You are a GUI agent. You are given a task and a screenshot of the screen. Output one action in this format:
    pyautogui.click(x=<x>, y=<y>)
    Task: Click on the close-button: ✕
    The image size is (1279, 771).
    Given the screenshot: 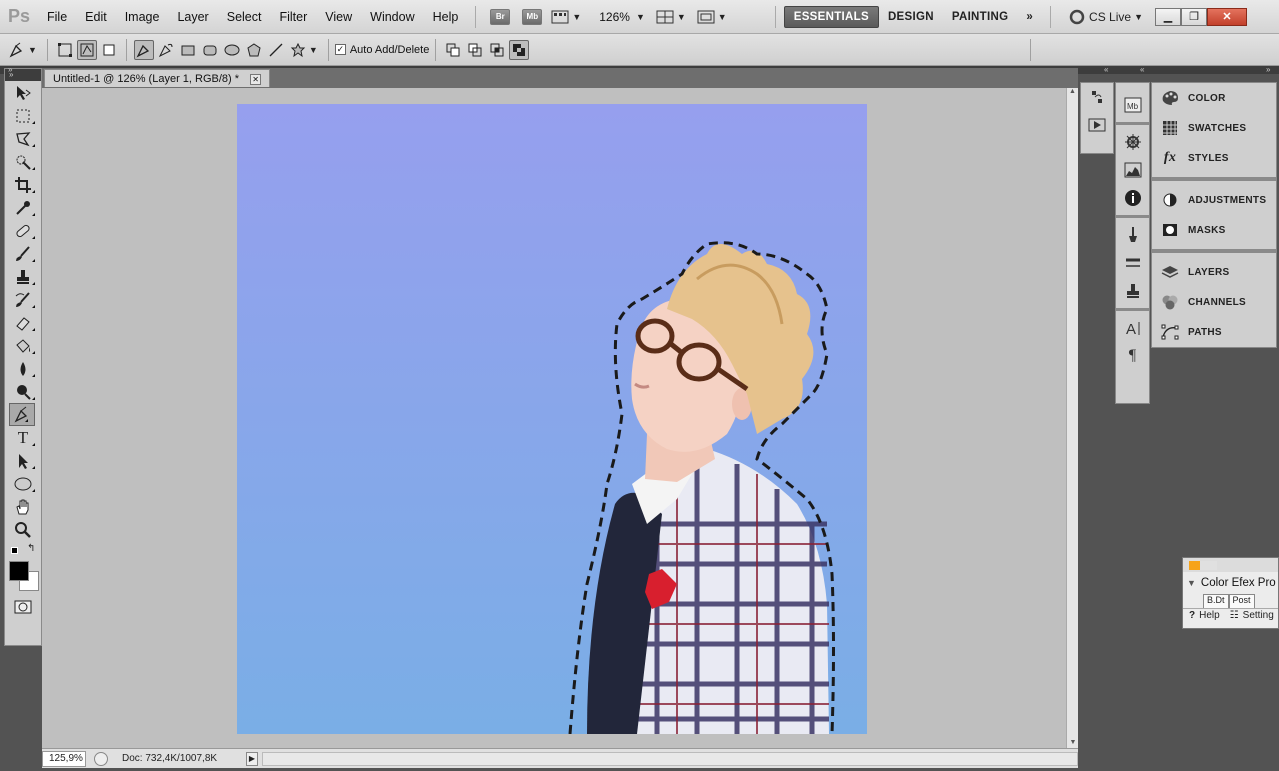 What is the action you would take?
    pyautogui.click(x=1227, y=16)
    